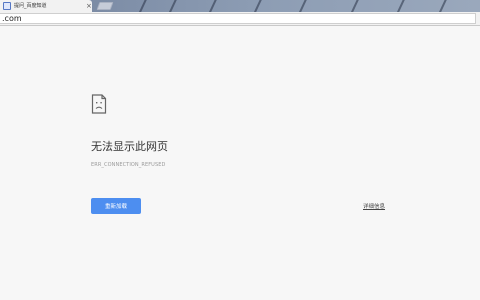 Image resolution: width=480 pixels, height=300 pixels. What do you see at coordinates (374, 206) in the screenshot?
I see `details-link: 详细信息` at bounding box center [374, 206].